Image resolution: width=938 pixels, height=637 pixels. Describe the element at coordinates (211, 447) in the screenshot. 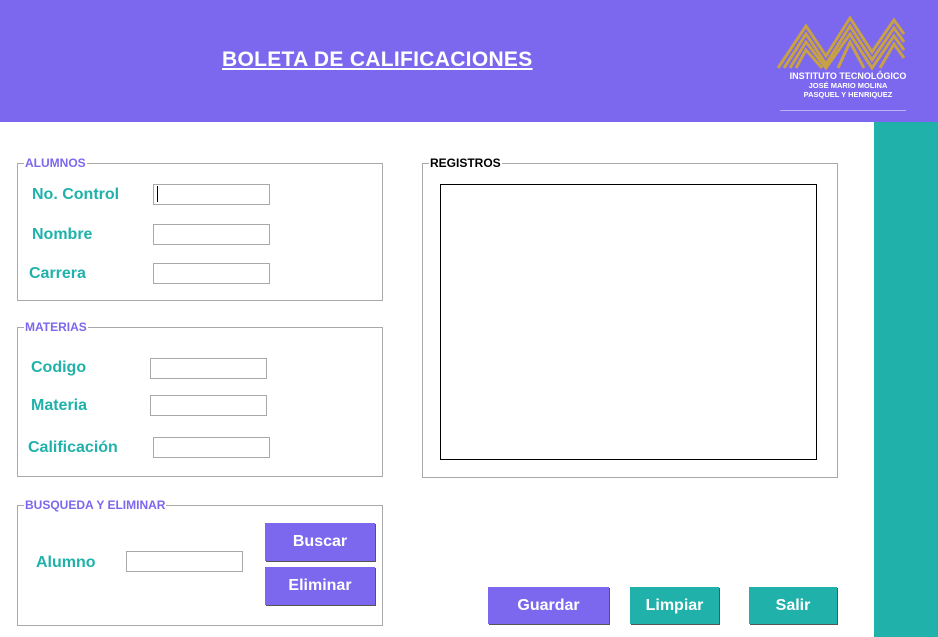

I see `calificacion-input` at that location.